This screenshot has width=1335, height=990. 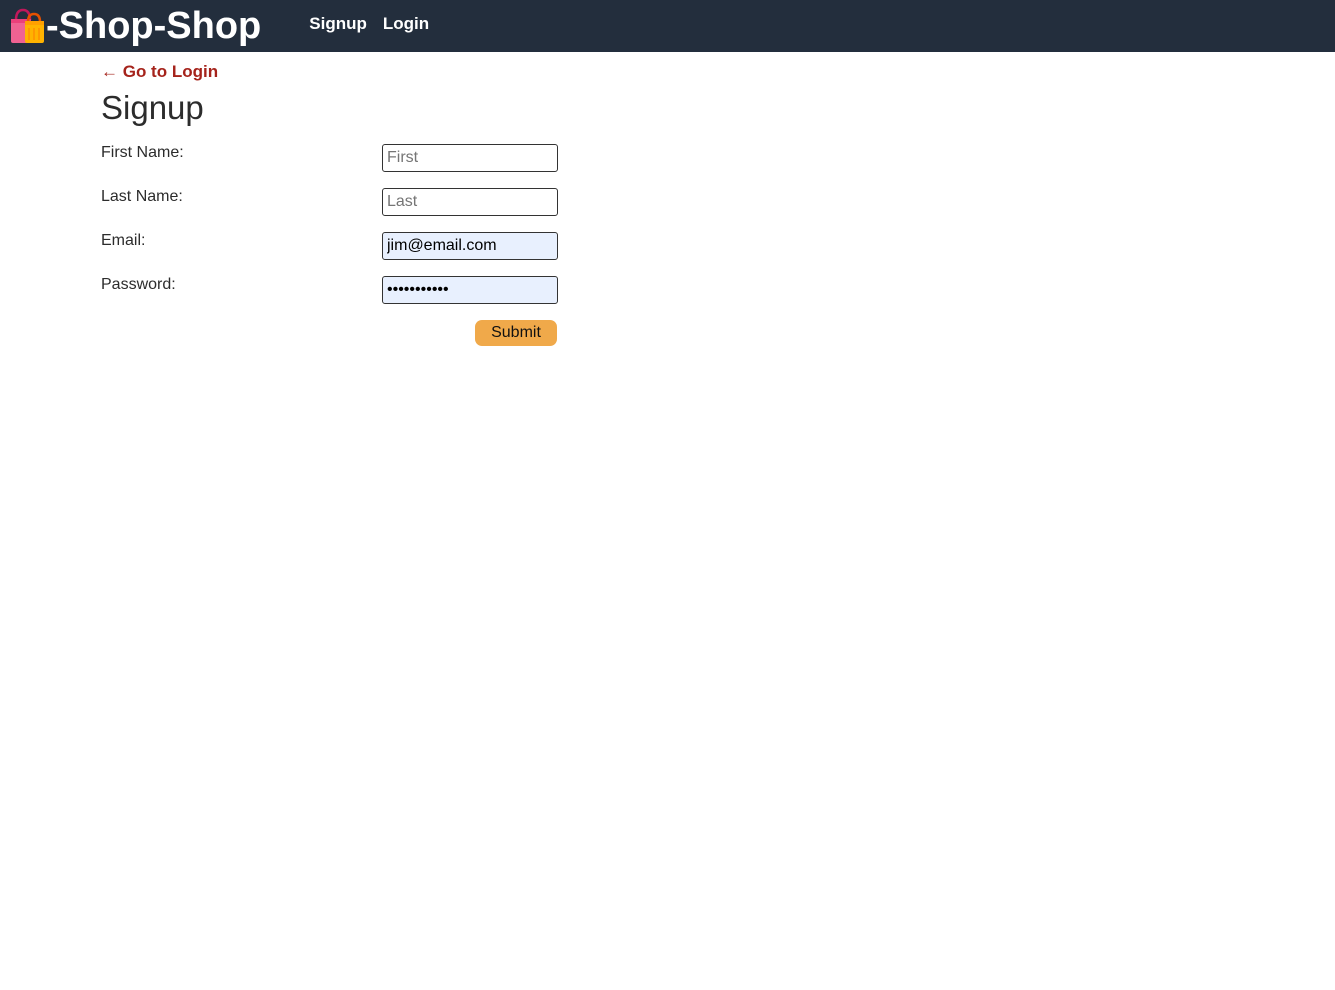 What do you see at coordinates (142, 152) in the screenshot?
I see `first-name-label: First Name:` at bounding box center [142, 152].